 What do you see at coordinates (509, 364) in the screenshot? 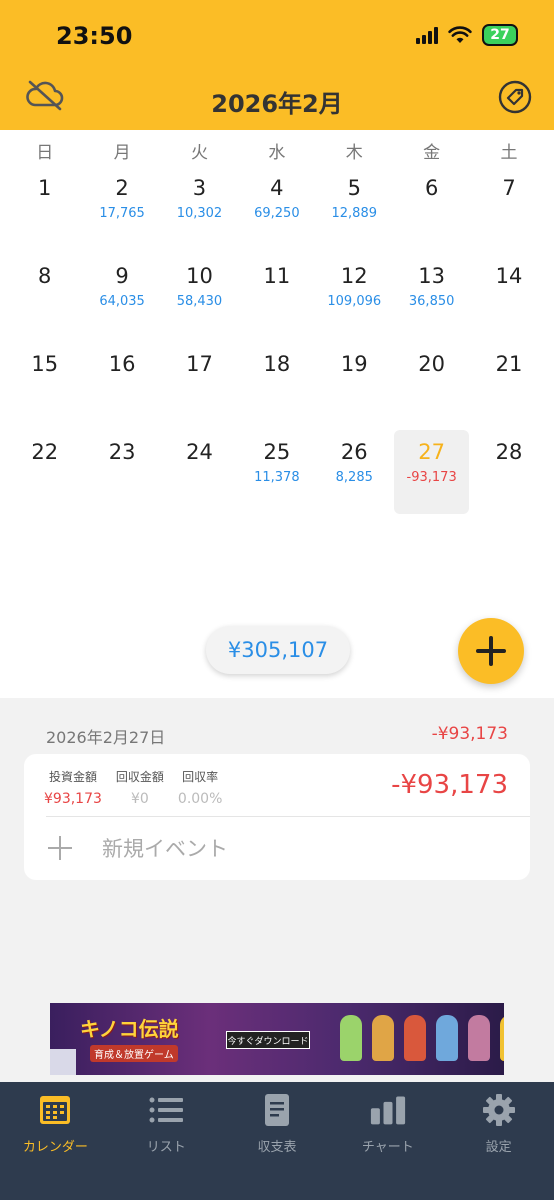
I see `day-number: 21` at bounding box center [509, 364].